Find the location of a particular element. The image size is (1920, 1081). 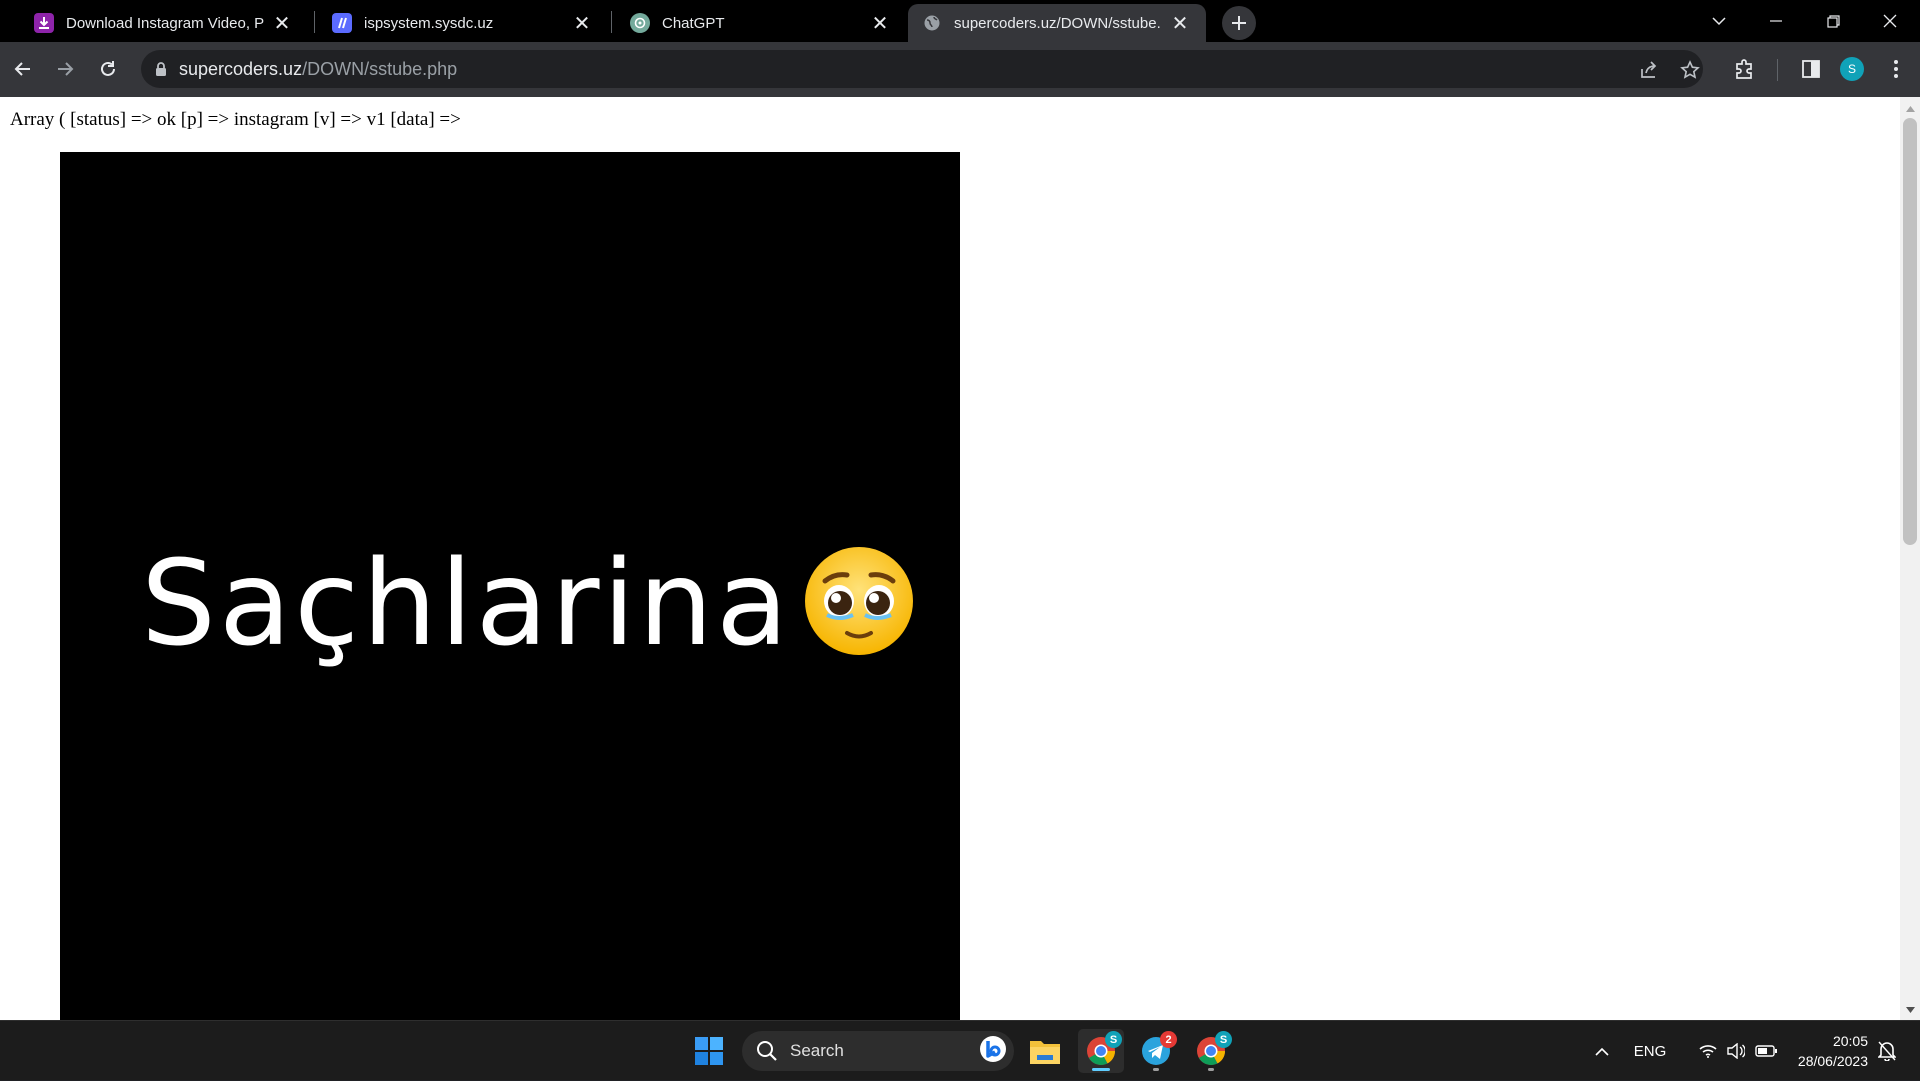

minimize-button is located at coordinates (1776, 21).